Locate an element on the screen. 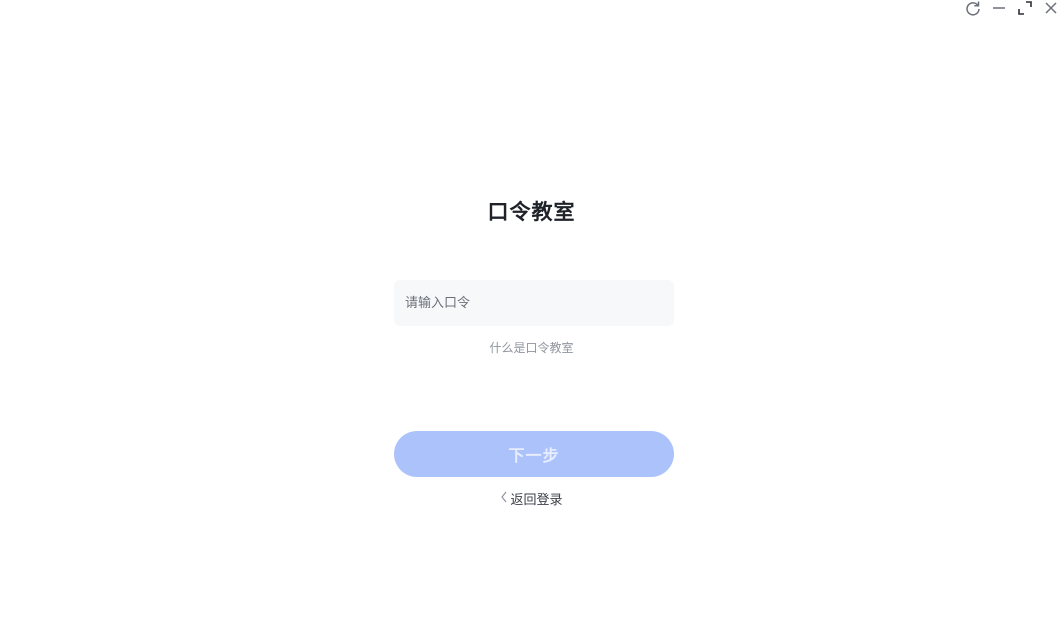 The image size is (1063, 631). back-to-login-link: 返回登录 is located at coordinates (531, 498).